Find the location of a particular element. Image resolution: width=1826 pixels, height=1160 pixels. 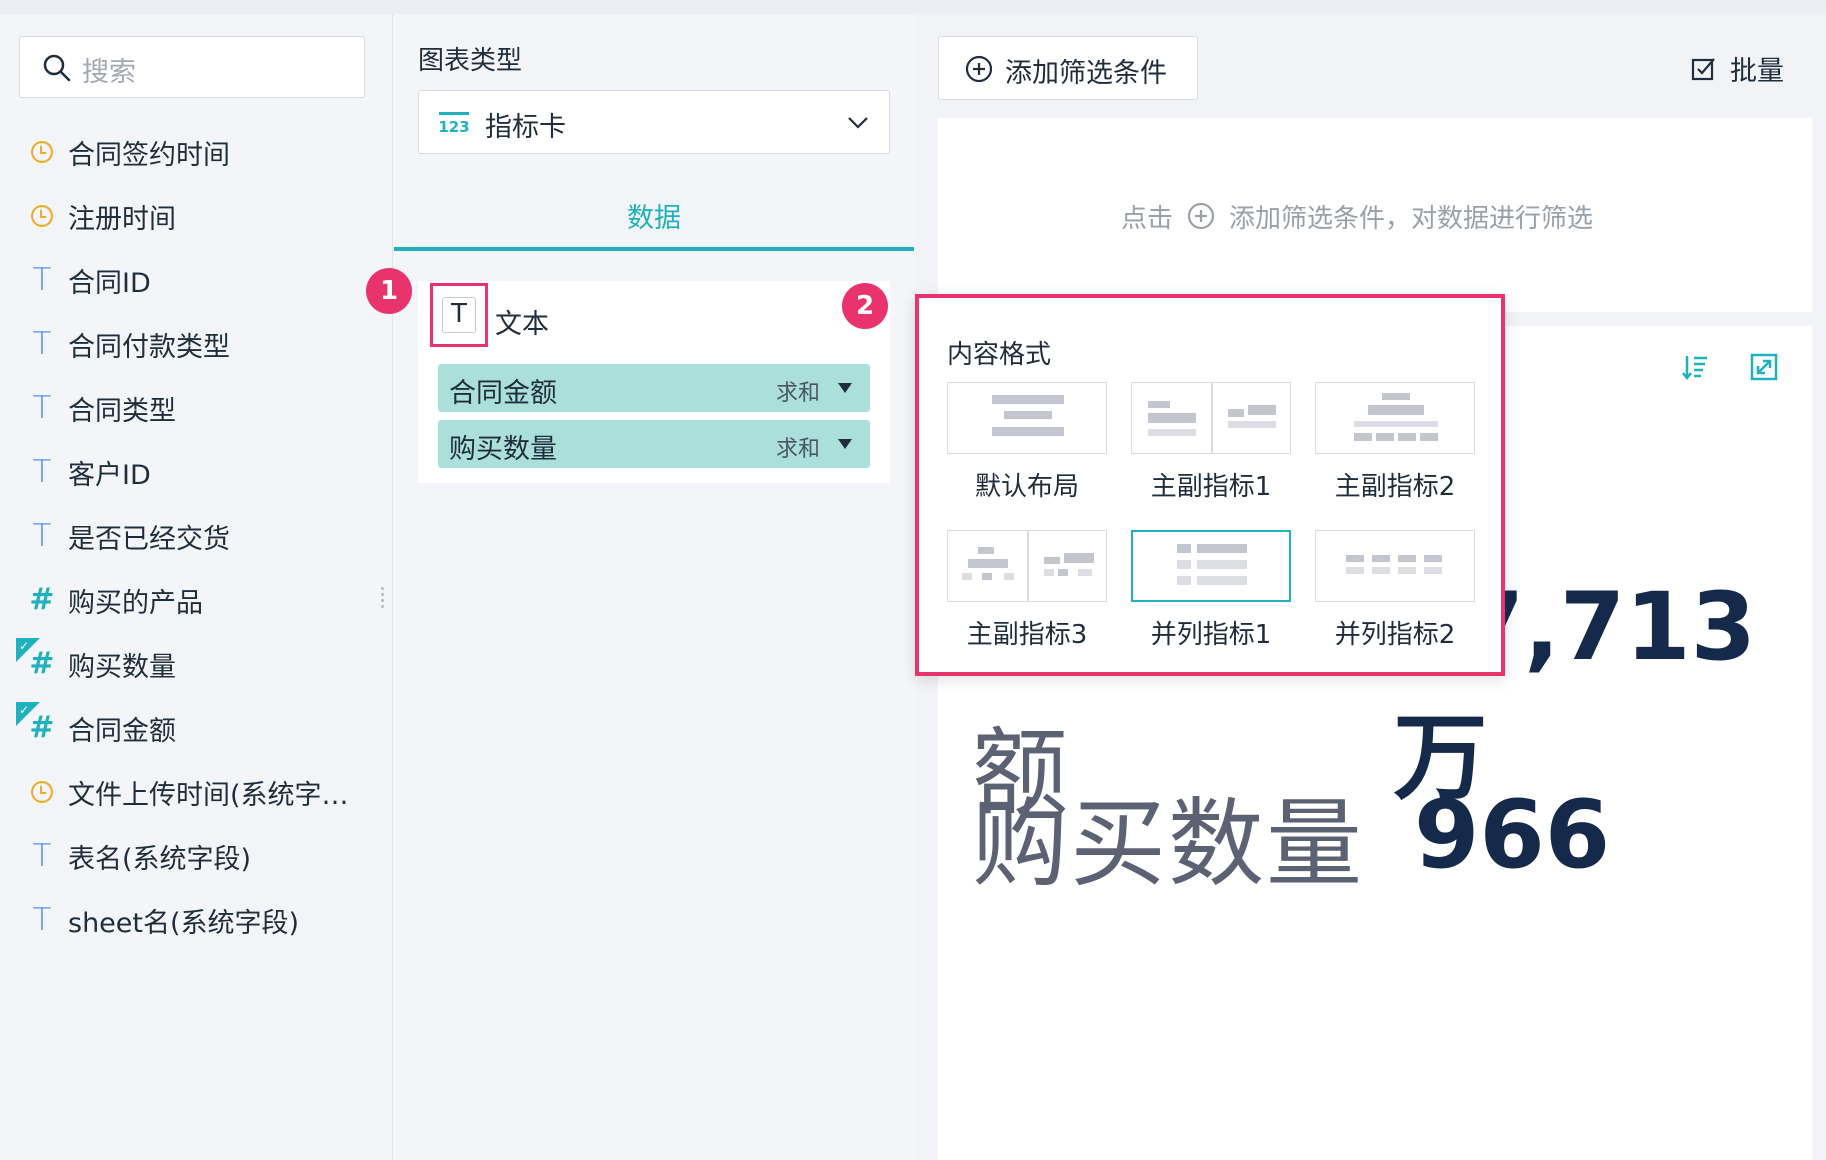

layout-option-primary-secondary-1: 主副指标1 is located at coordinates (1211, 442).